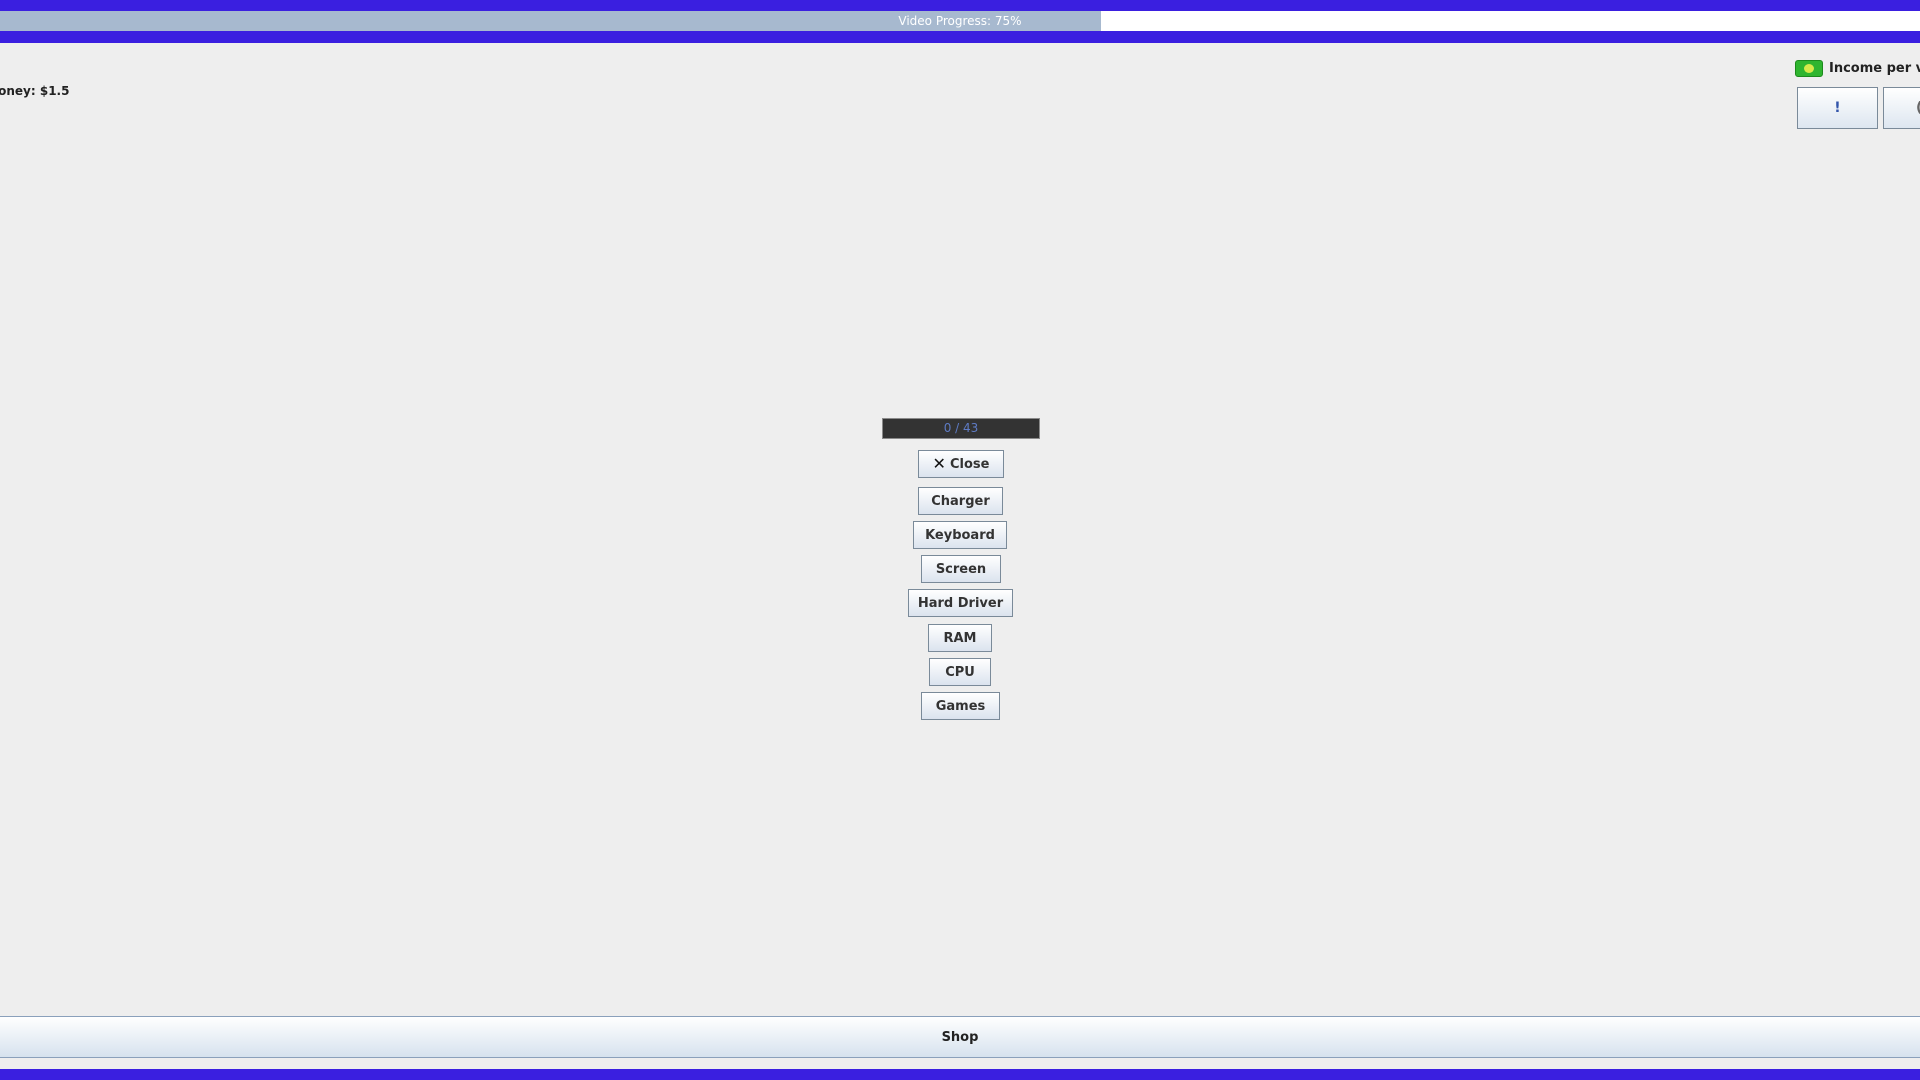 This screenshot has width=1920, height=1080. What do you see at coordinates (960, 5) in the screenshot?
I see `top-stripe` at bounding box center [960, 5].